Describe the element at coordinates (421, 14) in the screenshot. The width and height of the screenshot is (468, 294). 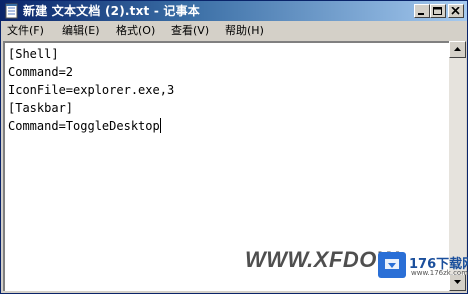
I see `minimize-icon` at that location.